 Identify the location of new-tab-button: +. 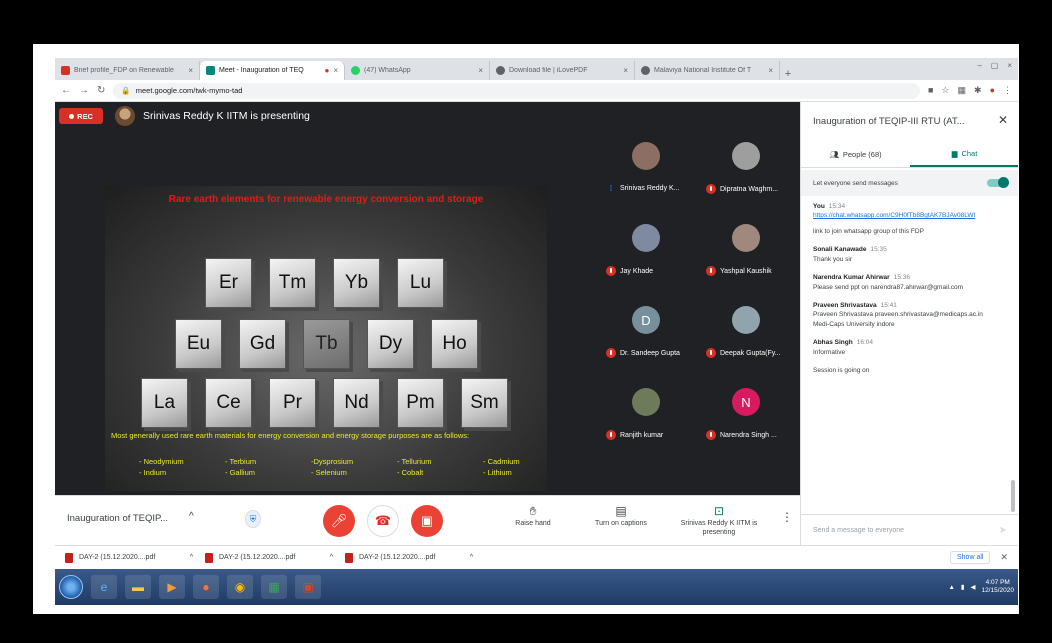
(788, 74).